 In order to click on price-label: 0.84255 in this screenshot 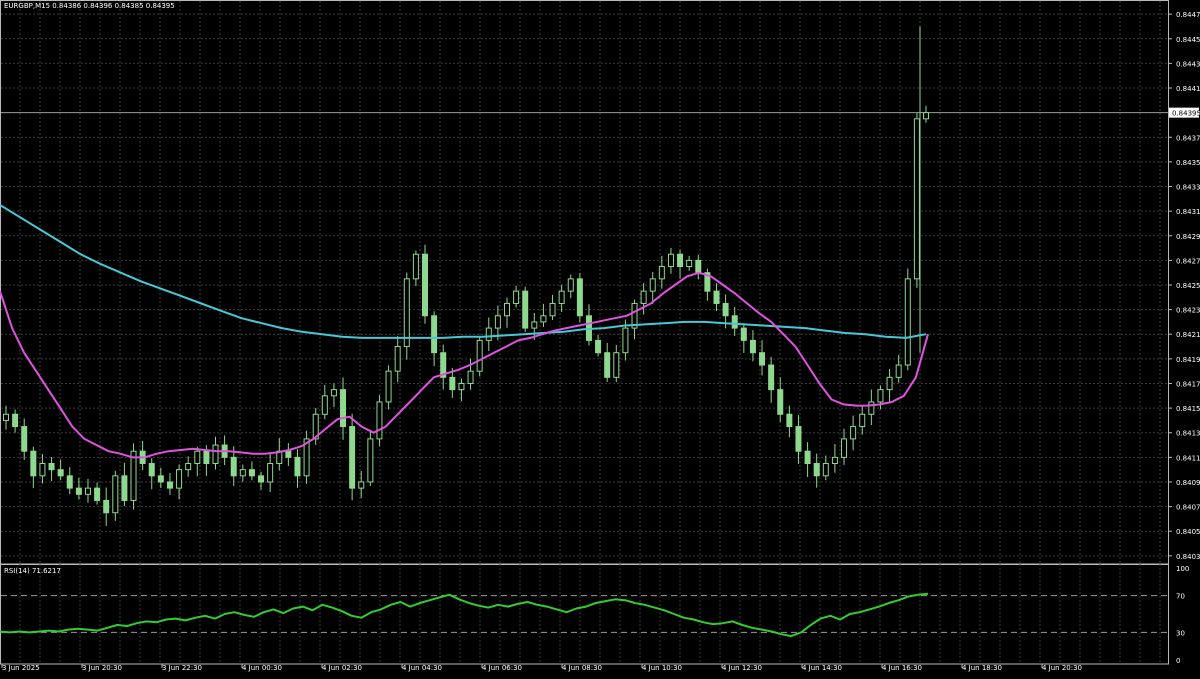, I will do `click(1188, 286)`.